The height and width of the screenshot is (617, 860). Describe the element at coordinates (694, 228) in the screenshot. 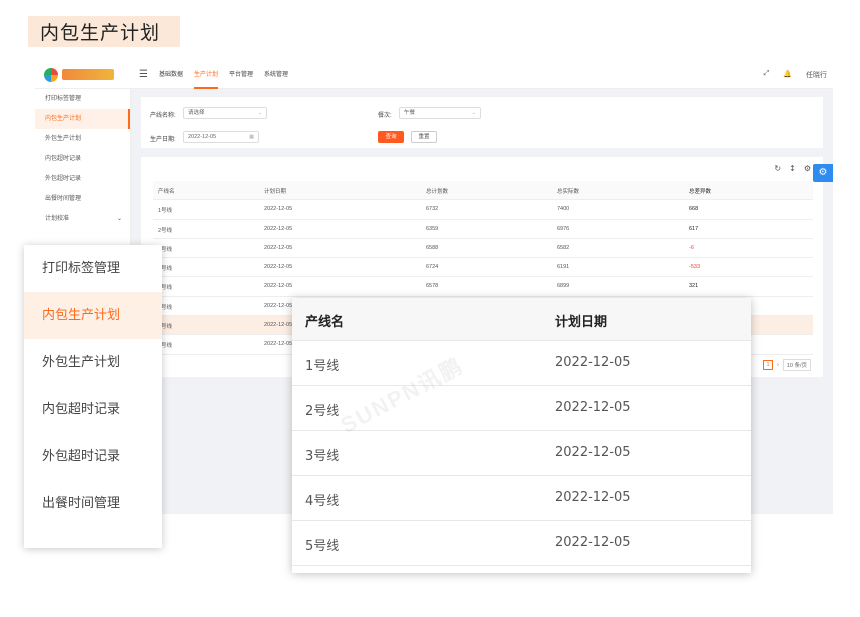

I see `table-cell: 617` at that location.